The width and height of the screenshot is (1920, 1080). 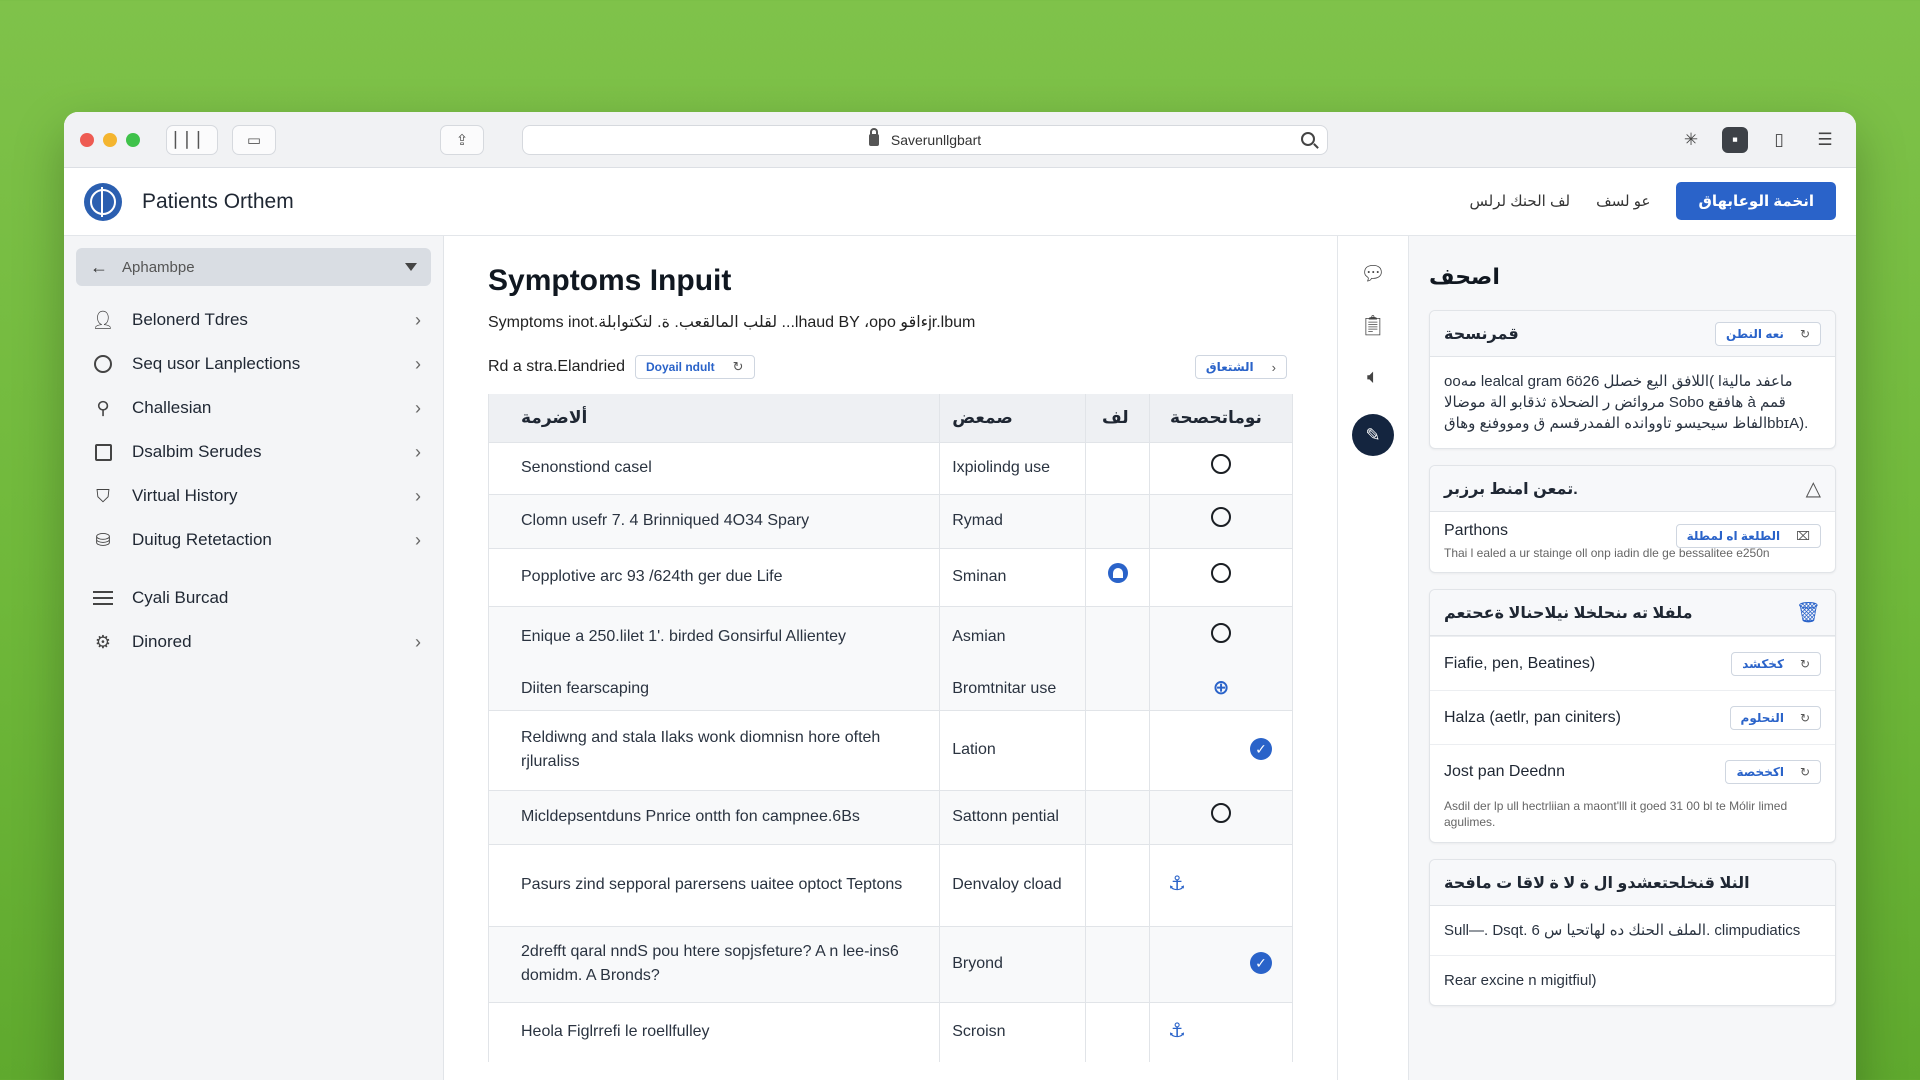 What do you see at coordinates (253, 452) in the screenshot?
I see `sidebar-item-dsalbim: Dsalbim Serudes ›` at bounding box center [253, 452].